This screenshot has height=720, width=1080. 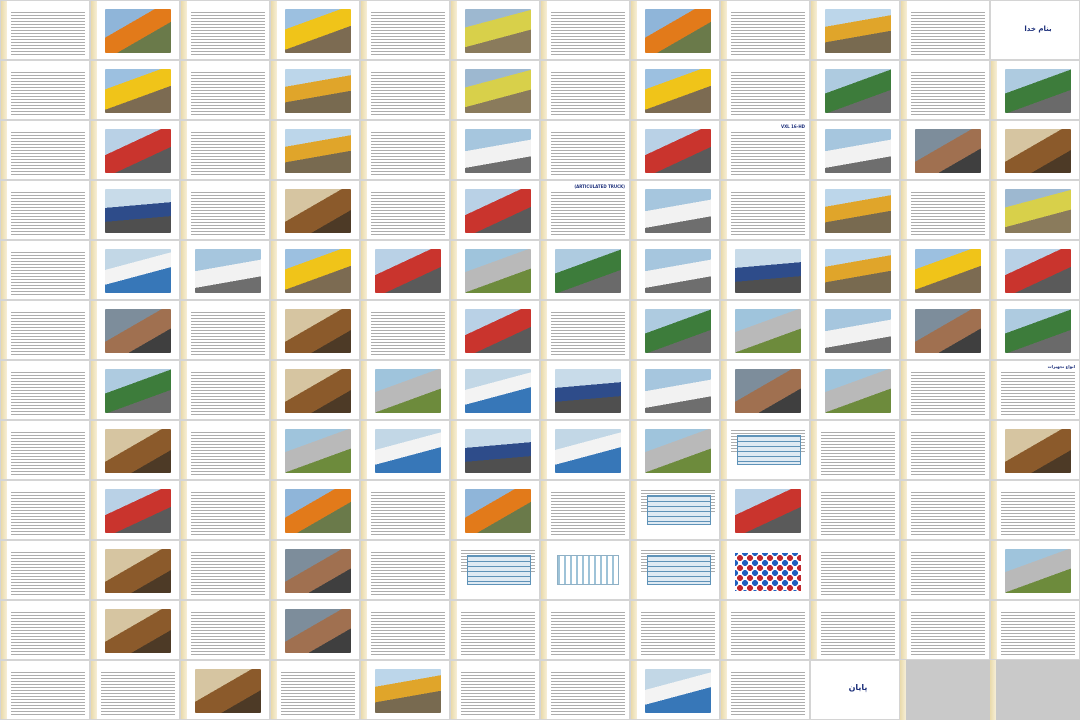 What do you see at coordinates (765, 150) in the screenshot?
I see `slide-thumbnail: VXL 16-HD` at bounding box center [765, 150].